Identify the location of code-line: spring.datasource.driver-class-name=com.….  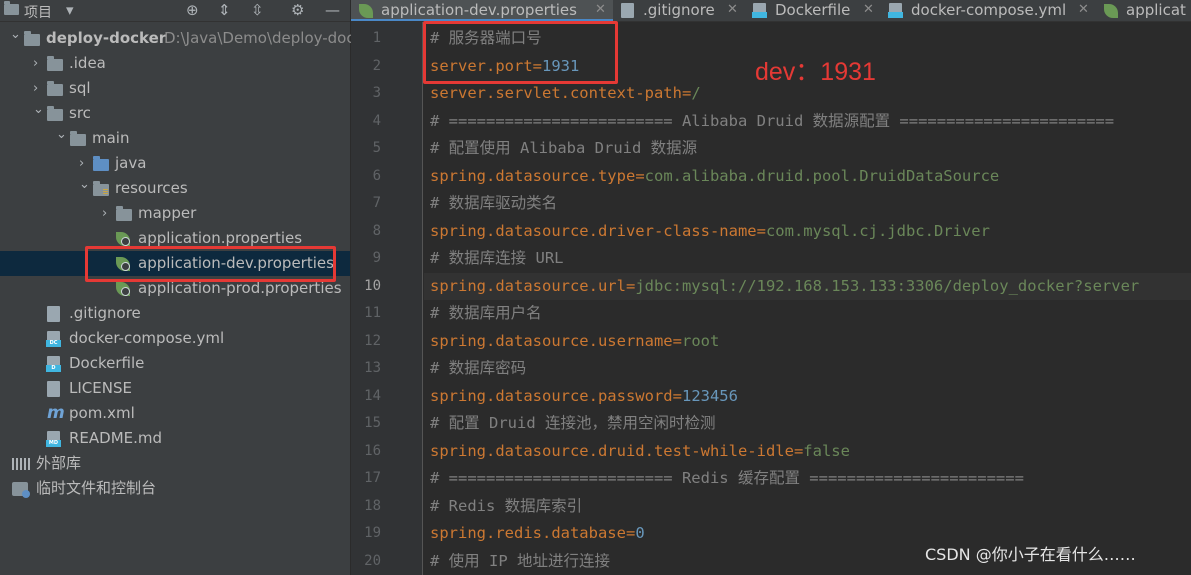
(807, 232).